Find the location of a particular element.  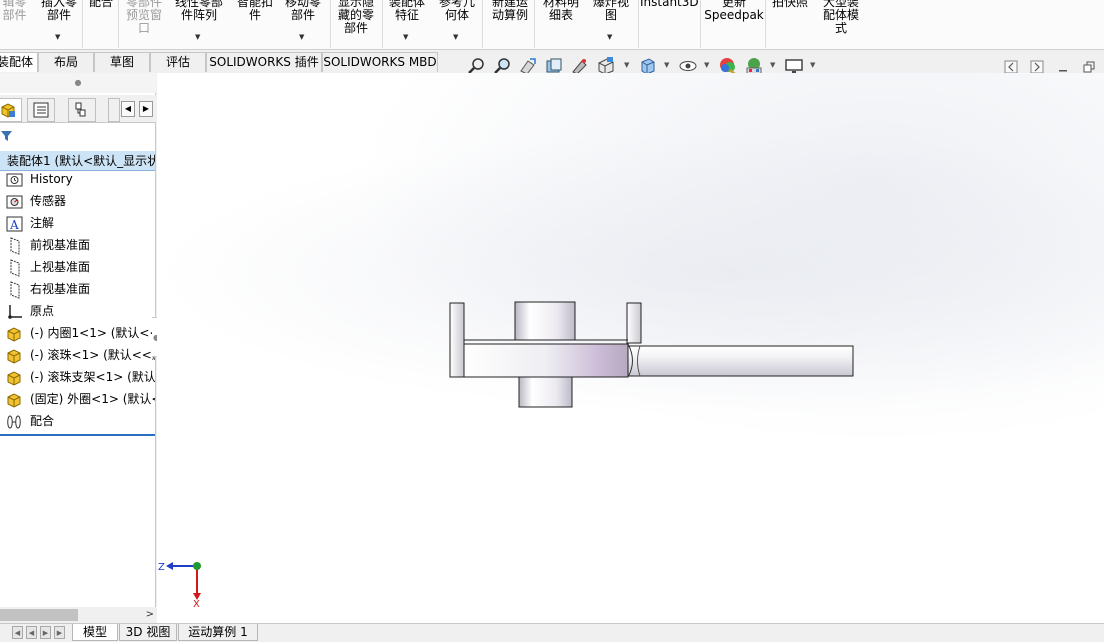

tab-model: 模型 is located at coordinates (95, 632).